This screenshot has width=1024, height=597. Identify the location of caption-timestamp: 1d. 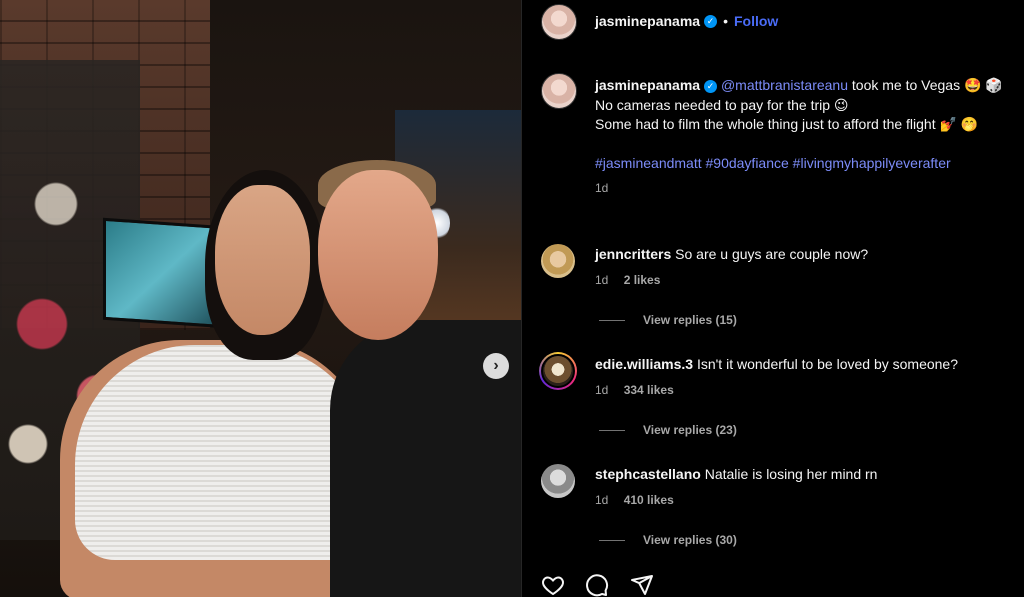
(807, 189).